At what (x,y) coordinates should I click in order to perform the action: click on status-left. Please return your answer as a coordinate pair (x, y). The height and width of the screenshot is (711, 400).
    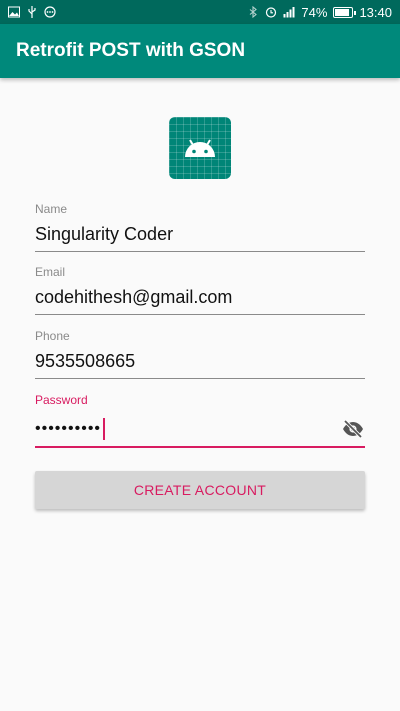
    Looking at the image, I should click on (32, 12).